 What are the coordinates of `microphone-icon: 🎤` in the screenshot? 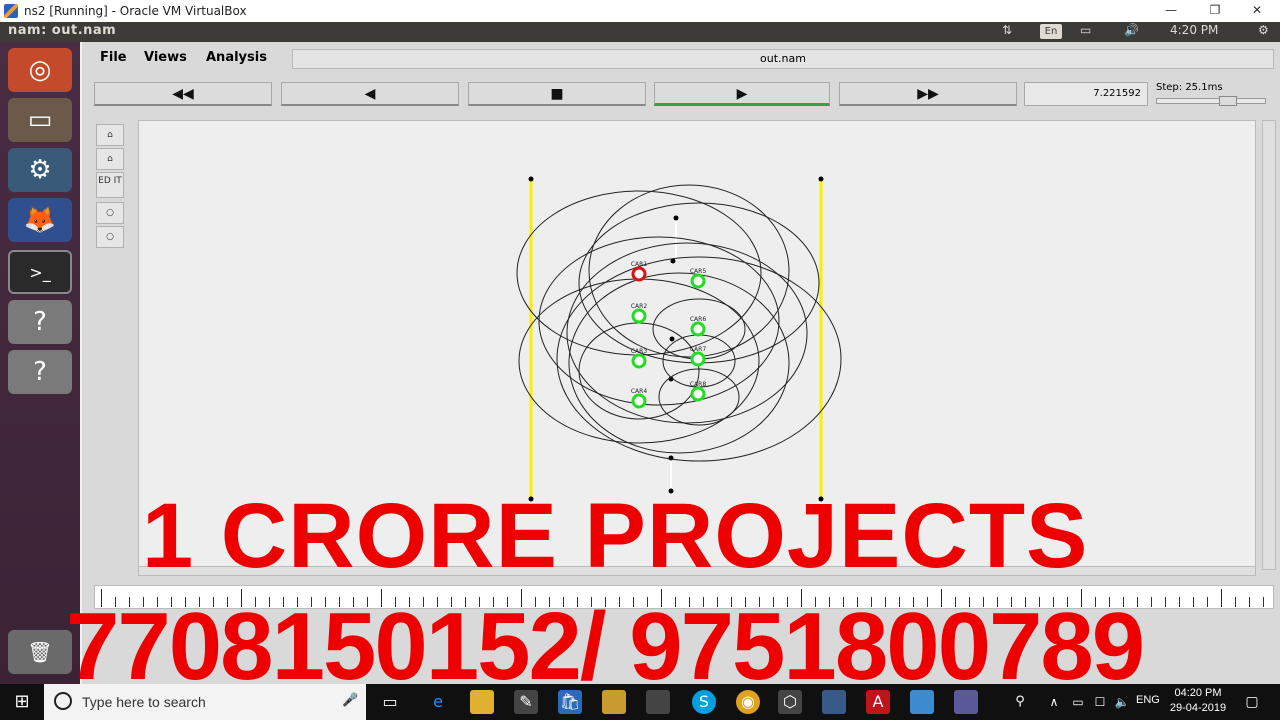 It's located at (350, 700).